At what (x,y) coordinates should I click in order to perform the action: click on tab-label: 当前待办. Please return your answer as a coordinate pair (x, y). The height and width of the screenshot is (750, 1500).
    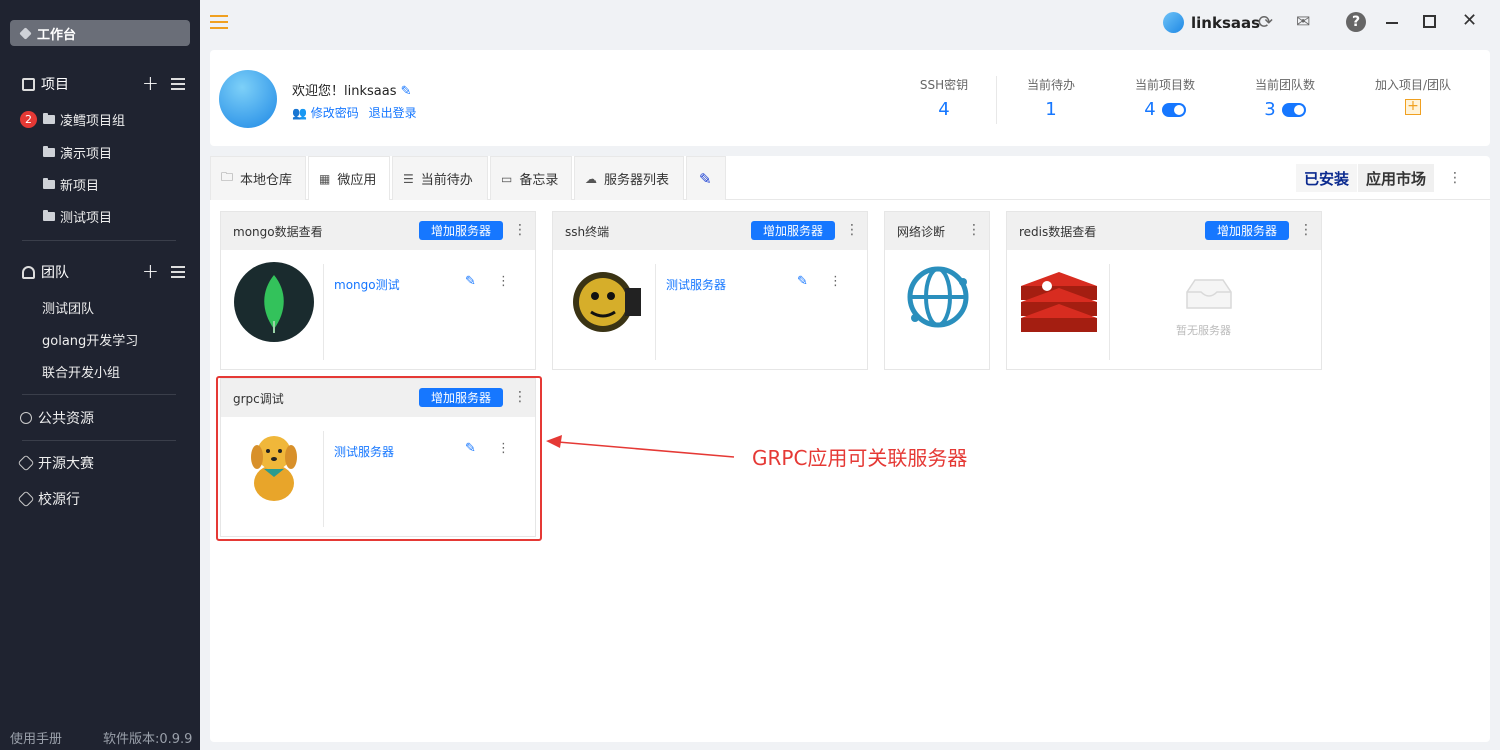
    Looking at the image, I should click on (446, 180).